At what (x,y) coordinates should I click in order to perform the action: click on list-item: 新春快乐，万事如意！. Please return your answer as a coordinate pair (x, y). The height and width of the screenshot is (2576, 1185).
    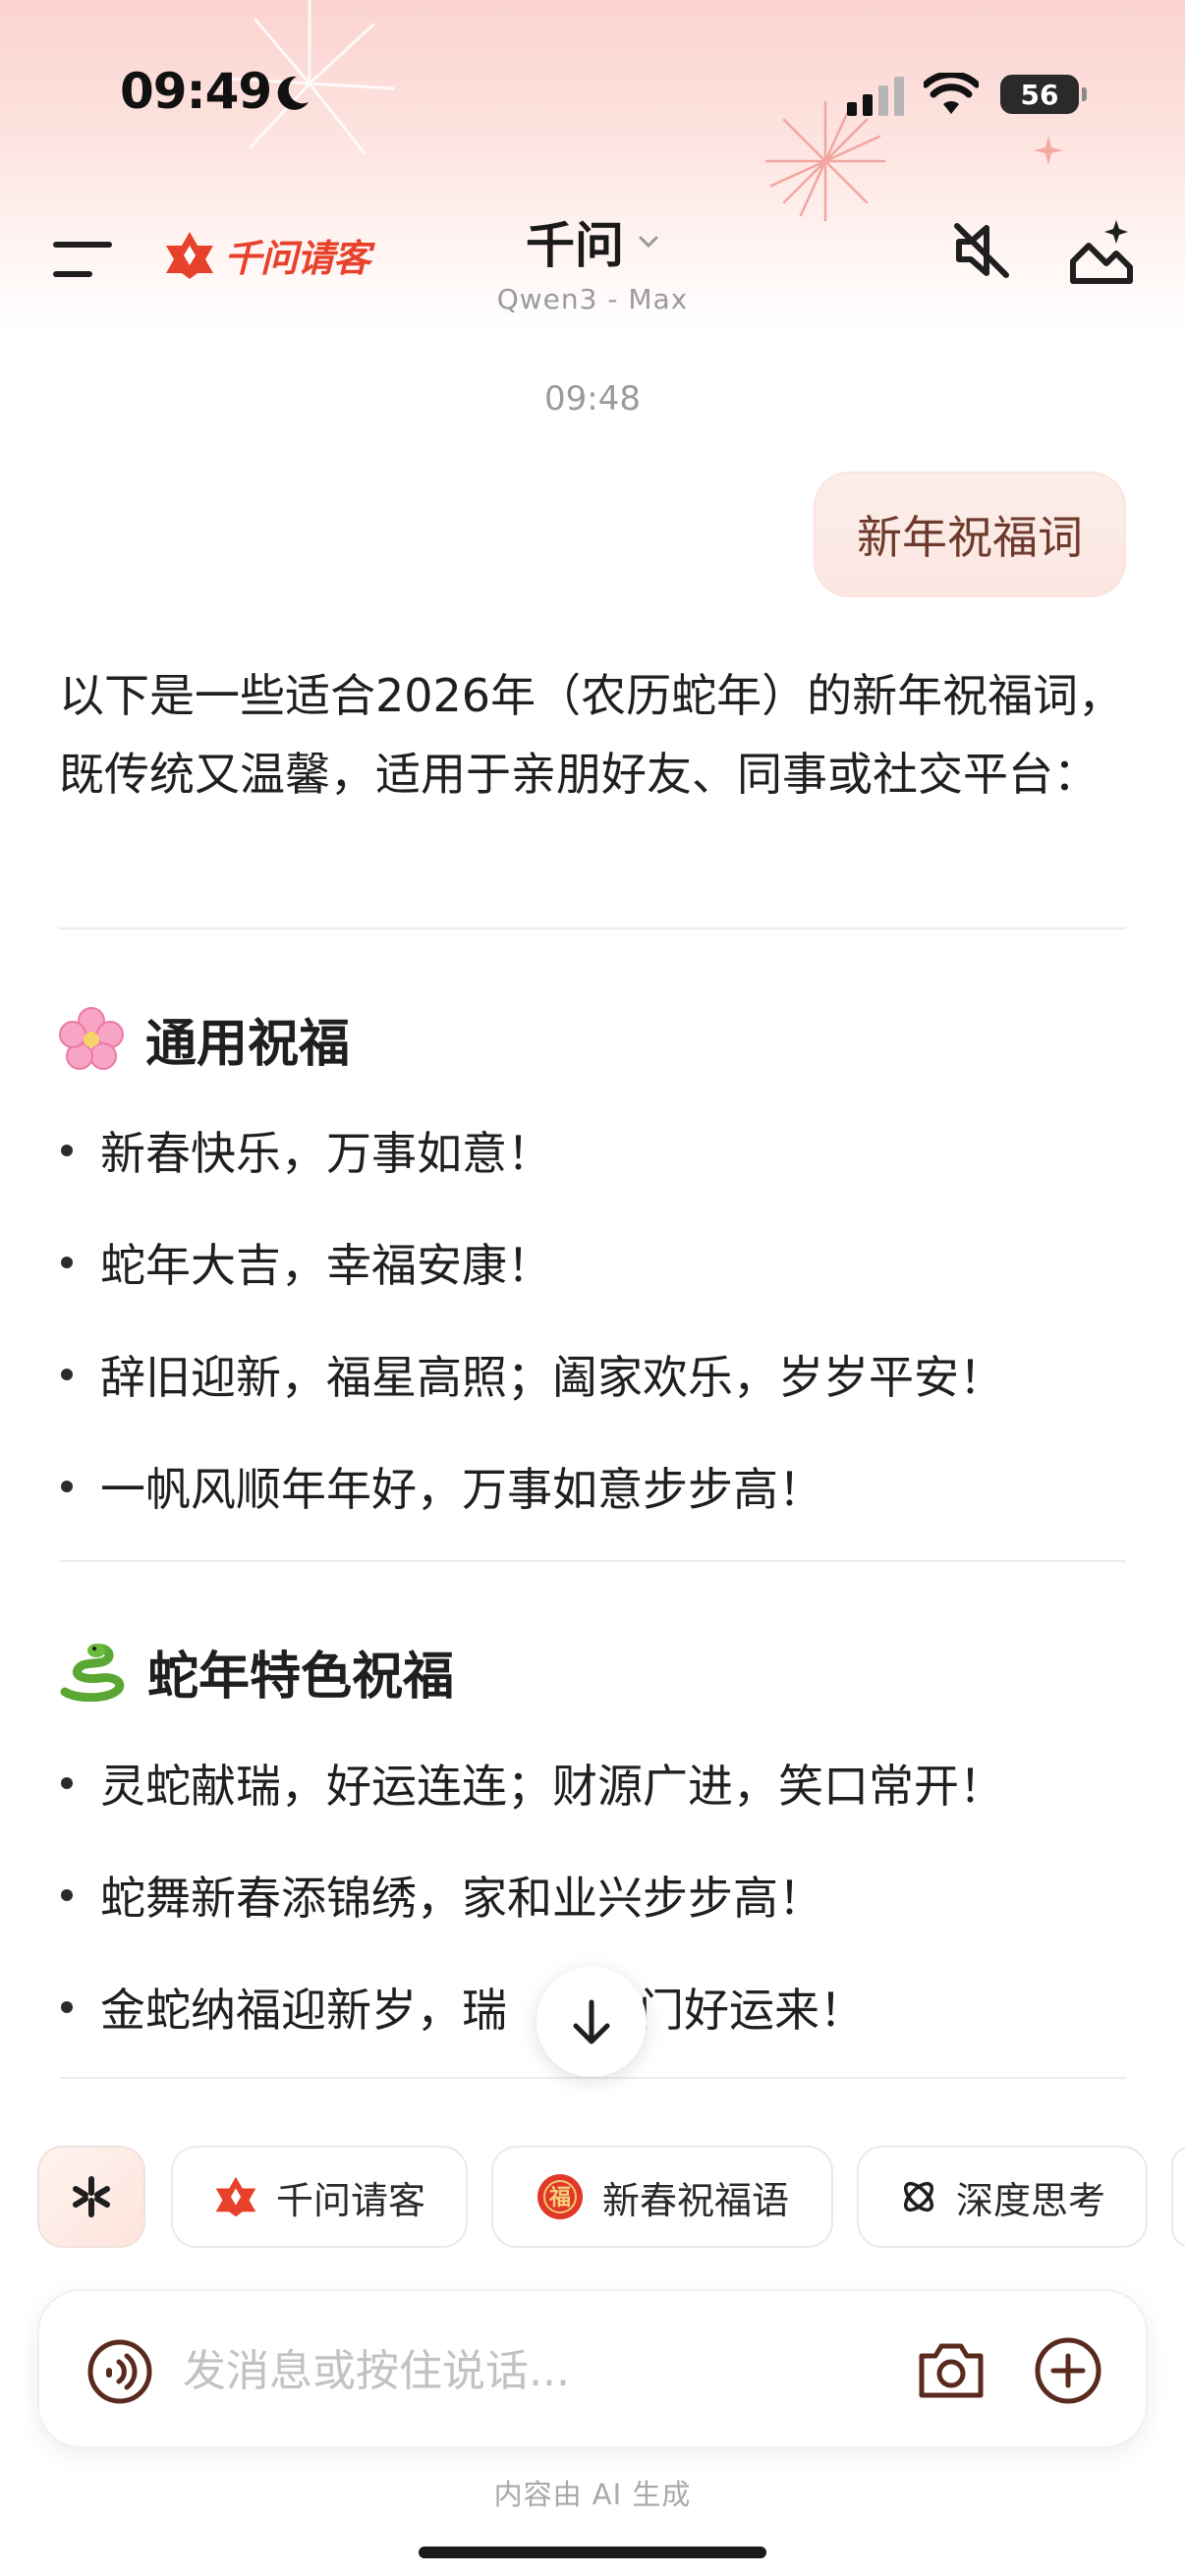
    Looking at the image, I should click on (306, 1150).